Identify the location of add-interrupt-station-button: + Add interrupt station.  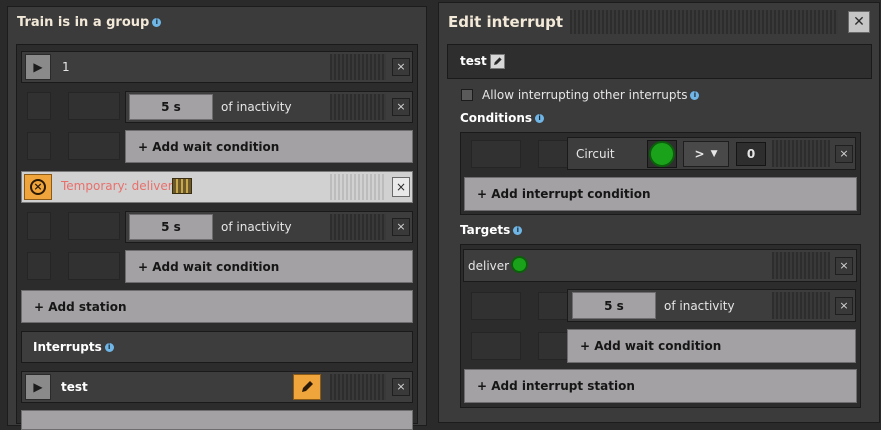
(660, 386).